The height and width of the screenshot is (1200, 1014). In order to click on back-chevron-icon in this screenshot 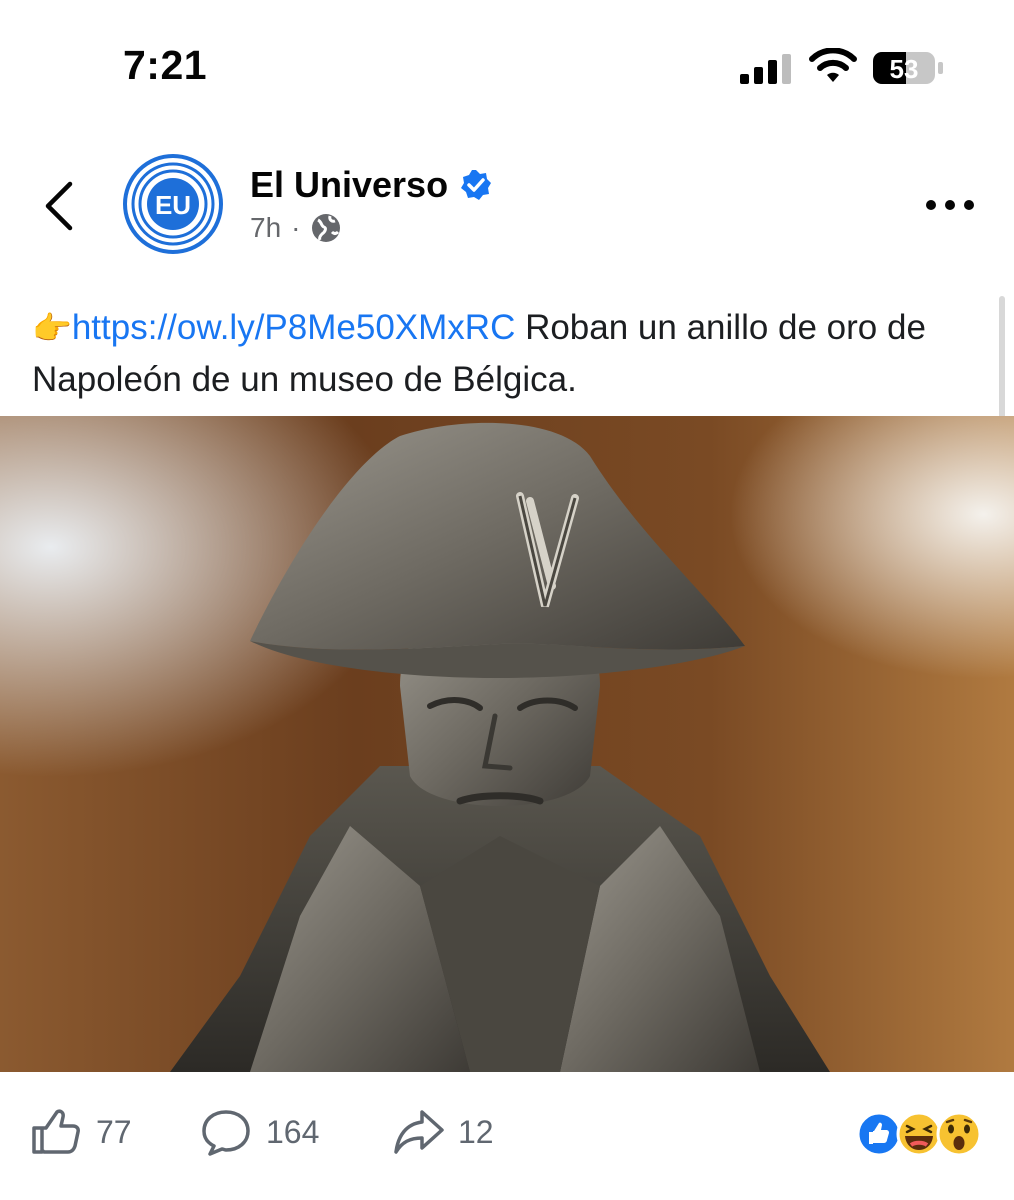, I will do `click(60, 206)`.